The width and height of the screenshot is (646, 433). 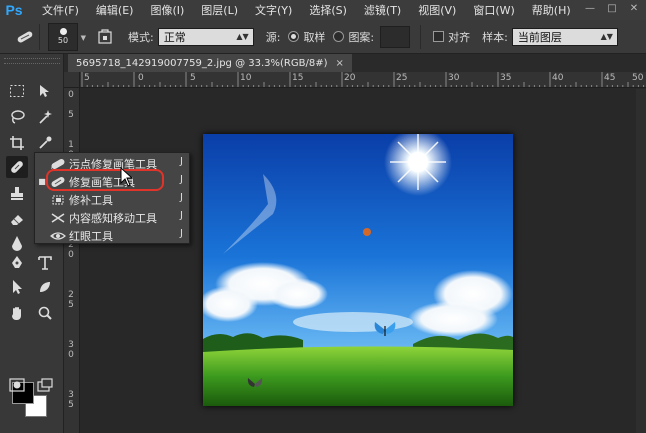 I want to click on shape-tool, so click(x=45, y=287).